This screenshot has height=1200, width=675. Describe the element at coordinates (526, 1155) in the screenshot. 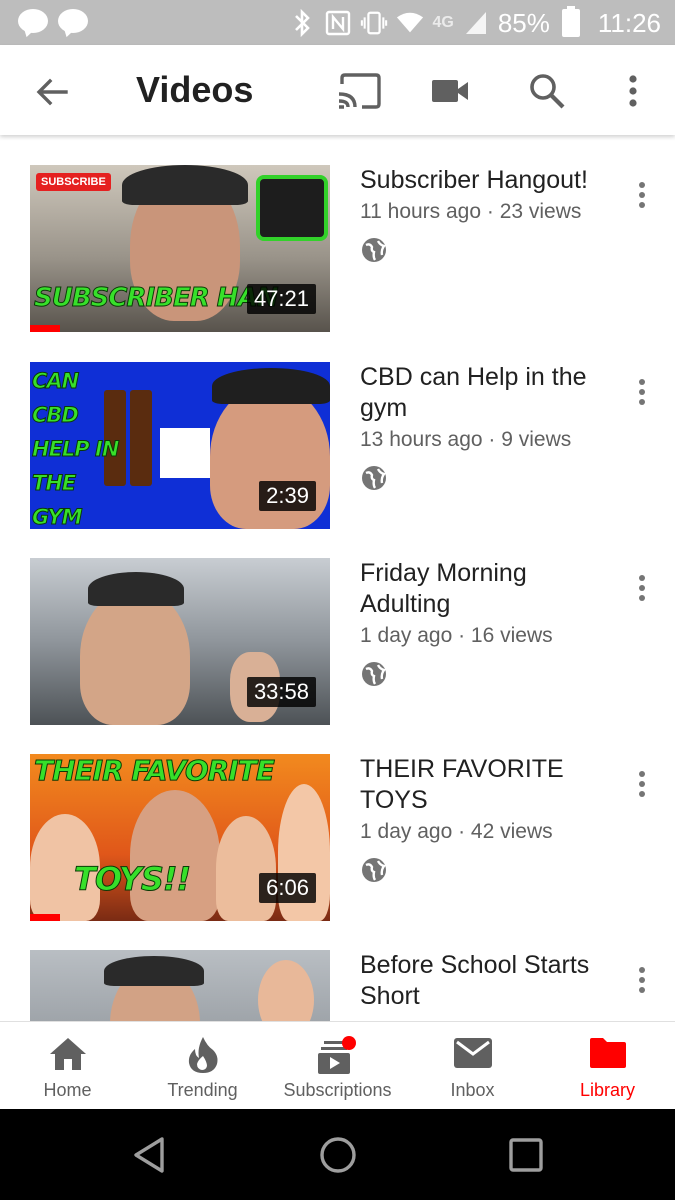

I see `system-recents-icon` at that location.